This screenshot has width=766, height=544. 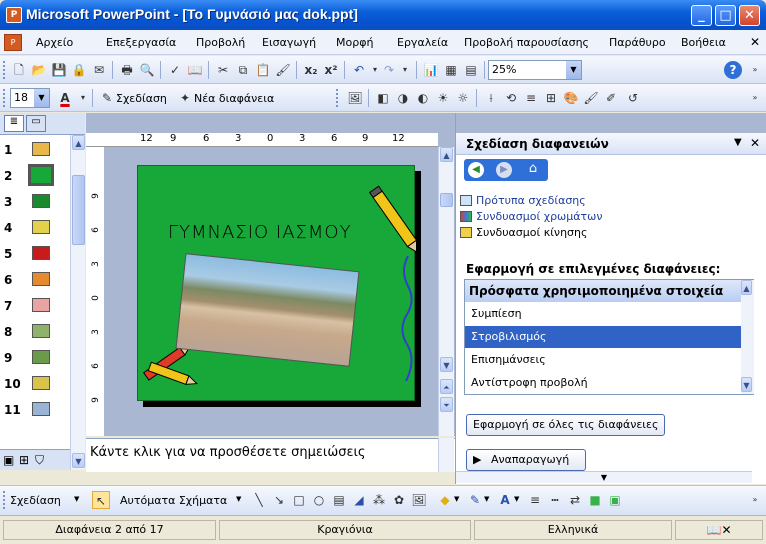 What do you see at coordinates (566, 425) in the screenshot?
I see `apply-to-all-slides-button: Εφαρμογή σε όλες τις διαφάνειες` at bounding box center [566, 425].